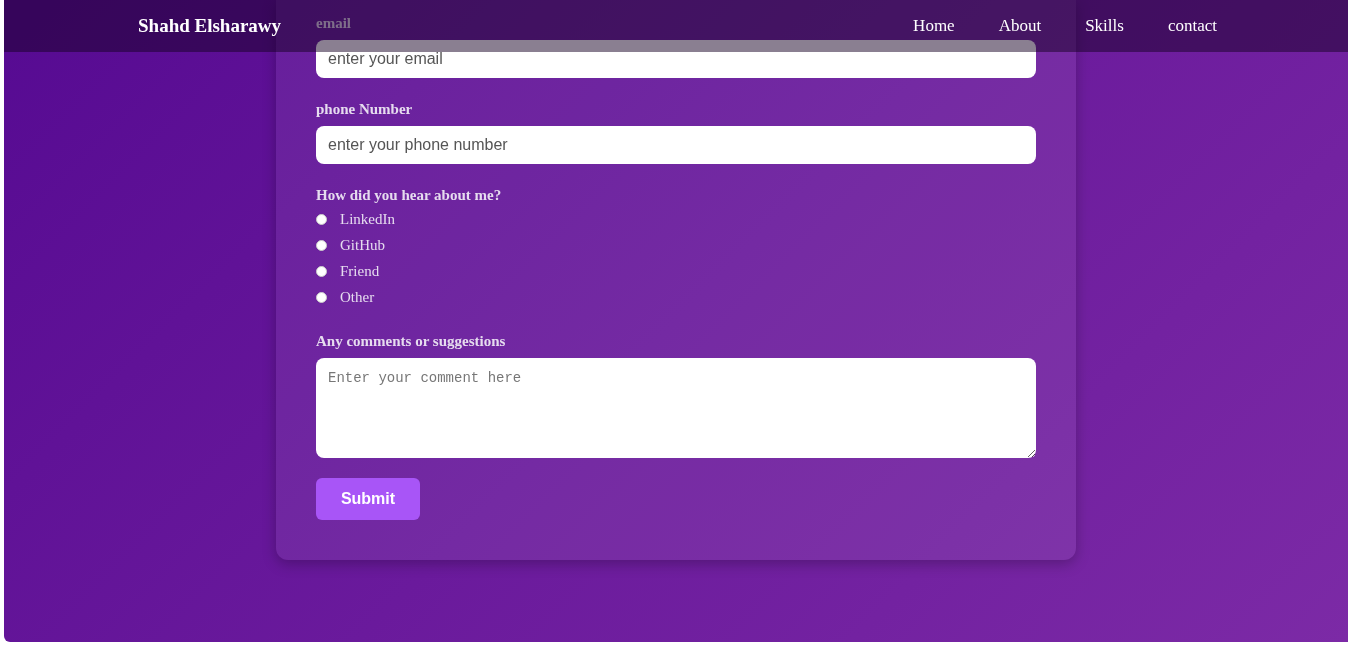  I want to click on nav-link: About, so click(1020, 26).